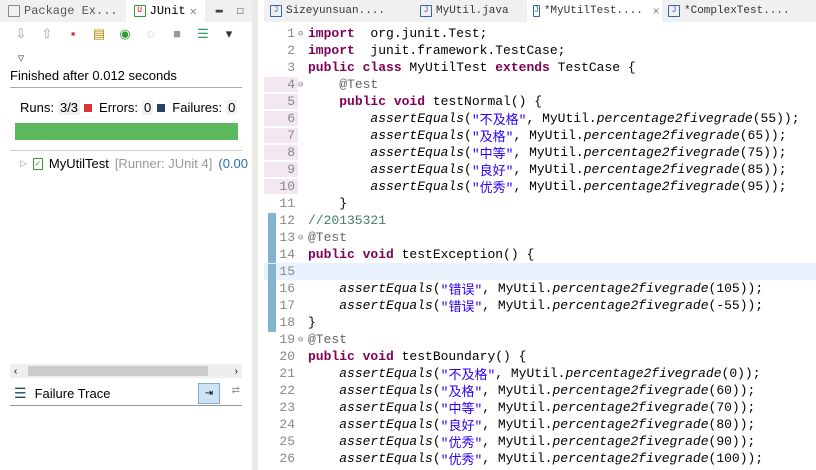 The width and height of the screenshot is (816, 470). Describe the element at coordinates (540, 339) in the screenshot. I see `code-line: 19 ⊖ @Test` at that location.